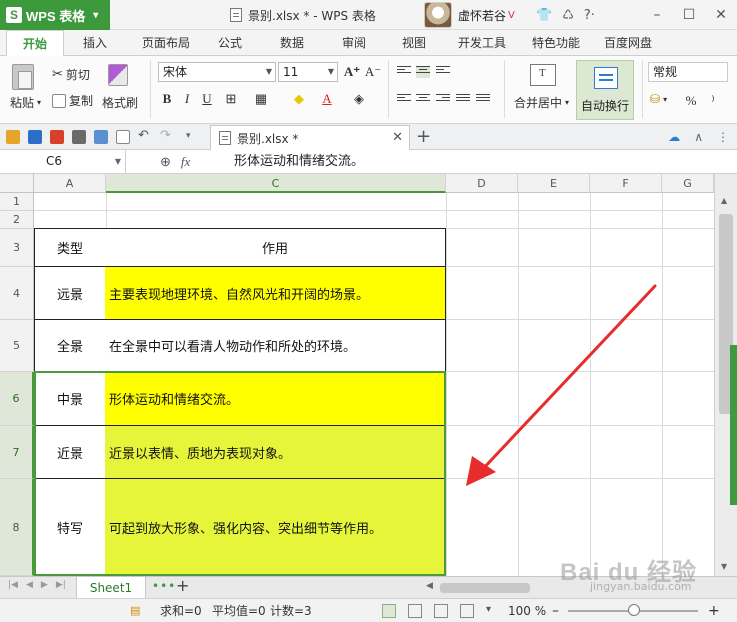  I want to click on font-name-select: 宋体 ▼, so click(217, 72).